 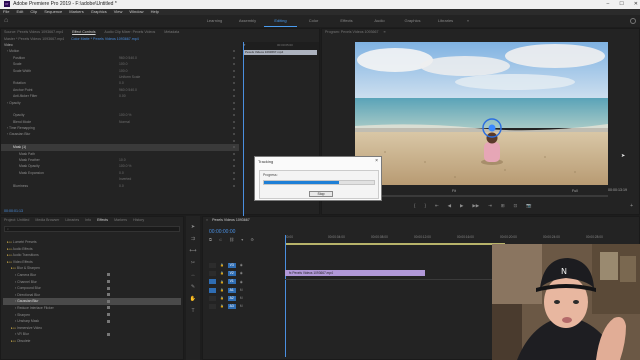 What do you see at coordinates (231, 281) in the screenshot?
I see `track-name: V1` at bounding box center [231, 281].